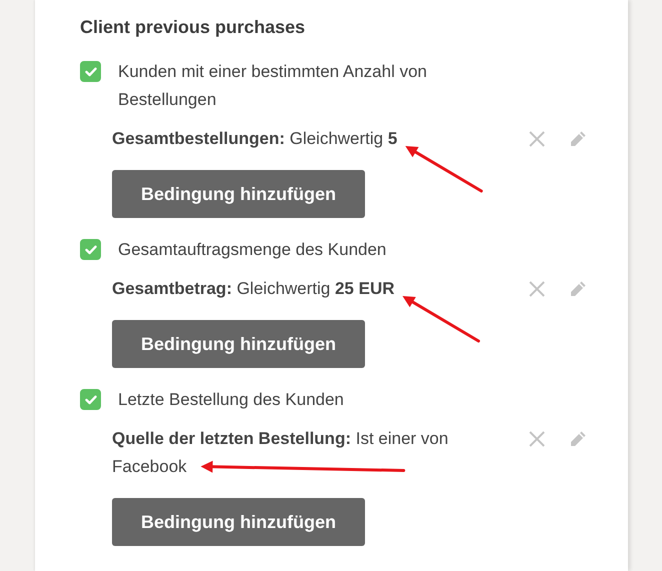 This screenshot has height=571, width=662. I want to click on rule-label: Kunden mit einer bestimmten Anzahl von Bestellungen, so click(273, 86).